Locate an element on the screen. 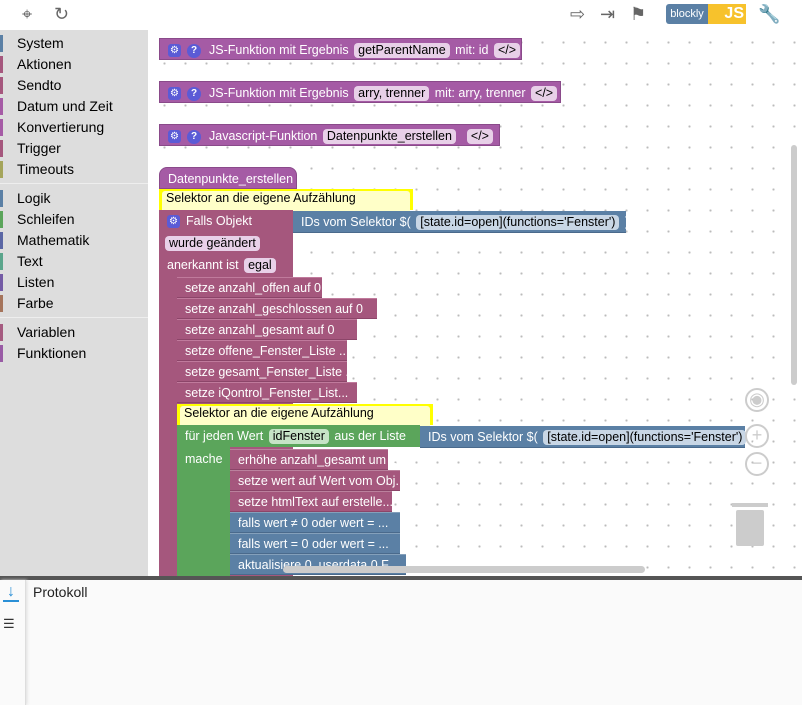 This screenshot has height=705, width=802. horizontal-scrollbar is located at coordinates (464, 569).